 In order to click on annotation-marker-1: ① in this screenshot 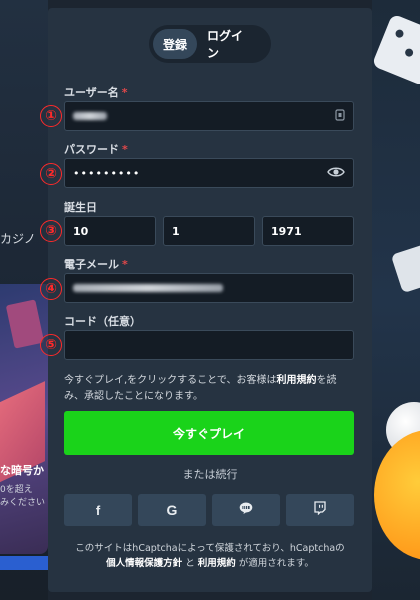, I will do `click(51, 116)`.